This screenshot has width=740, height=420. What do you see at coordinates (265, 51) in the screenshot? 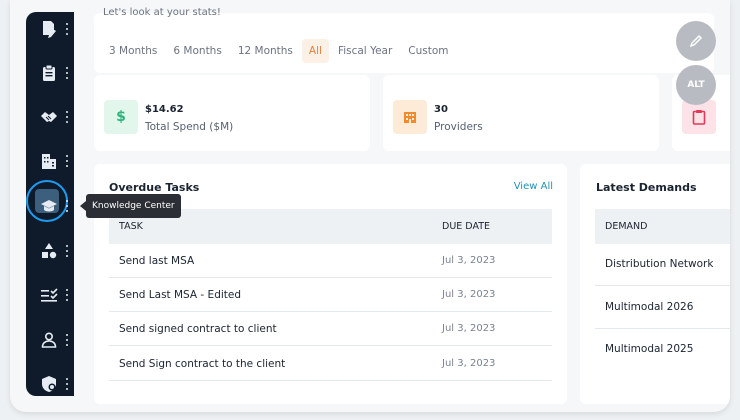
I see `tab-12-months: 12 Months` at bounding box center [265, 51].